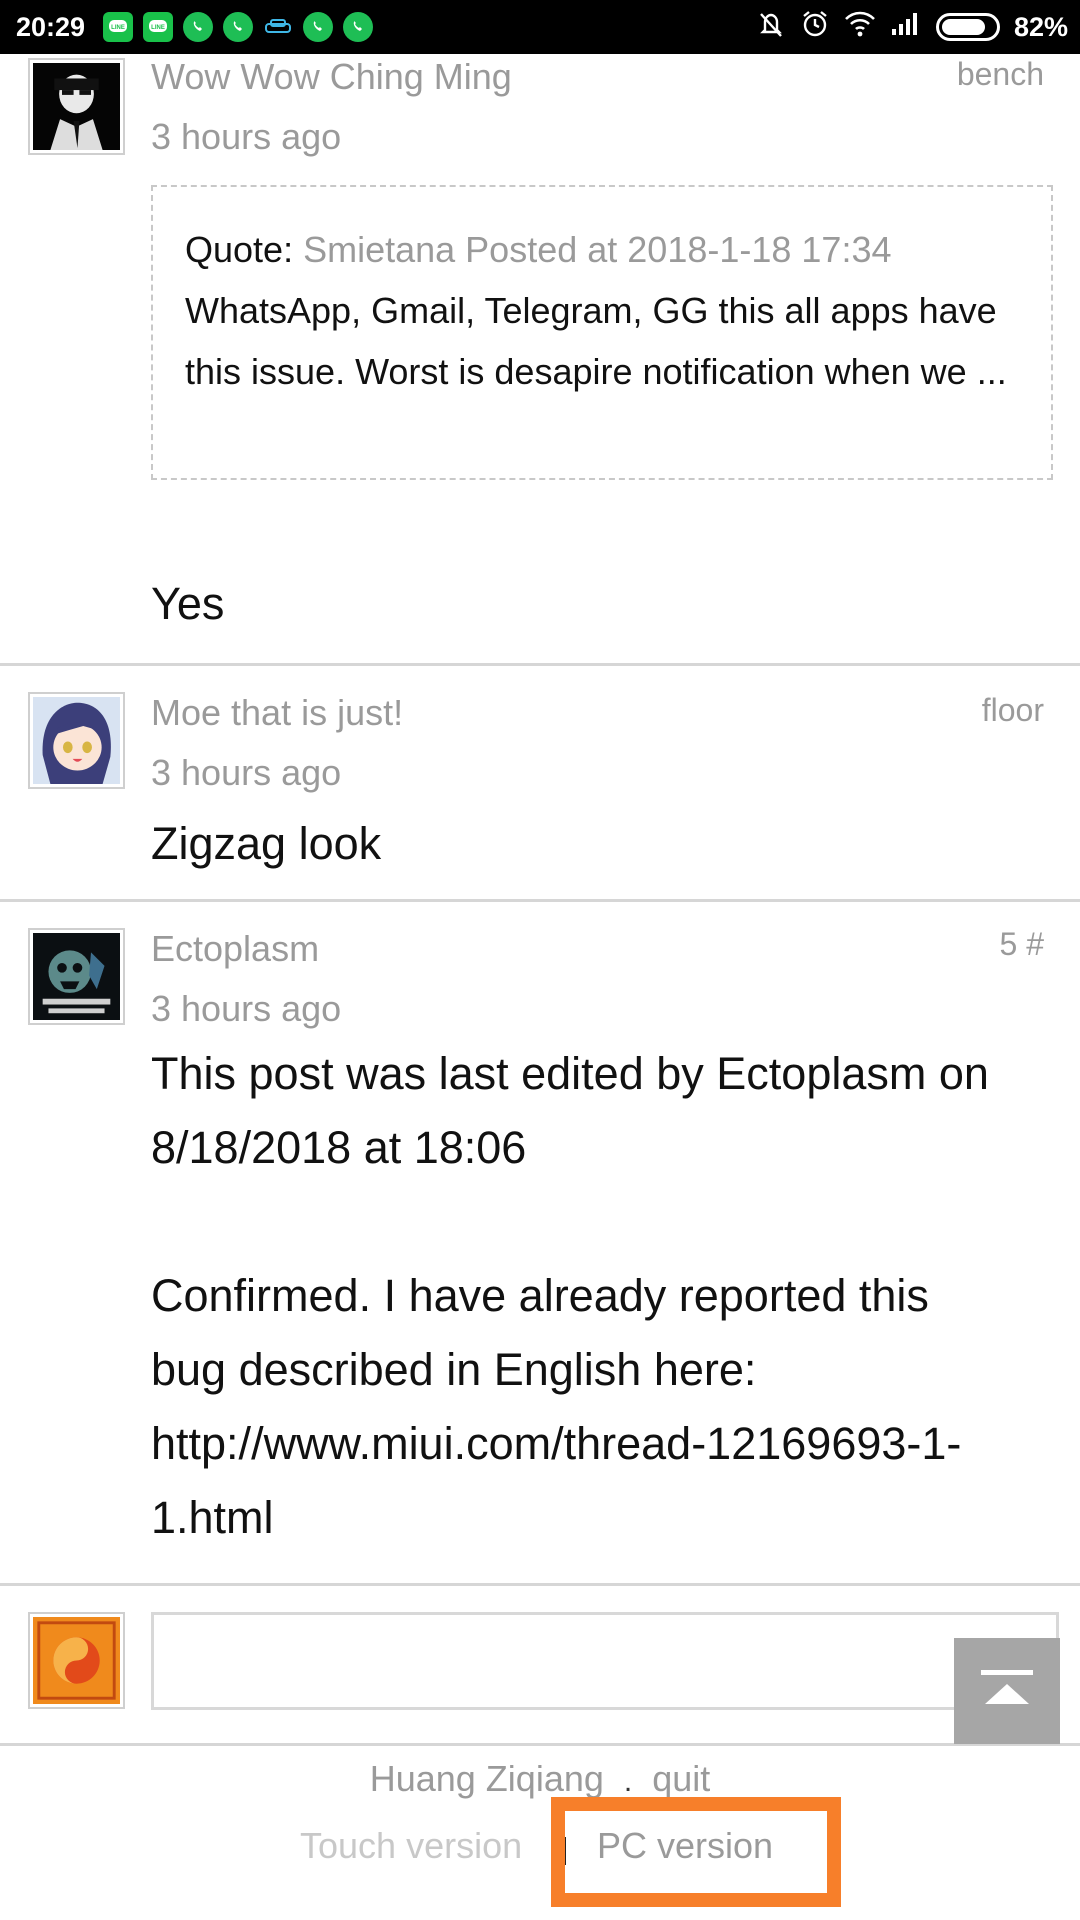  I want to click on pc-version-link: PC version, so click(685, 1846).